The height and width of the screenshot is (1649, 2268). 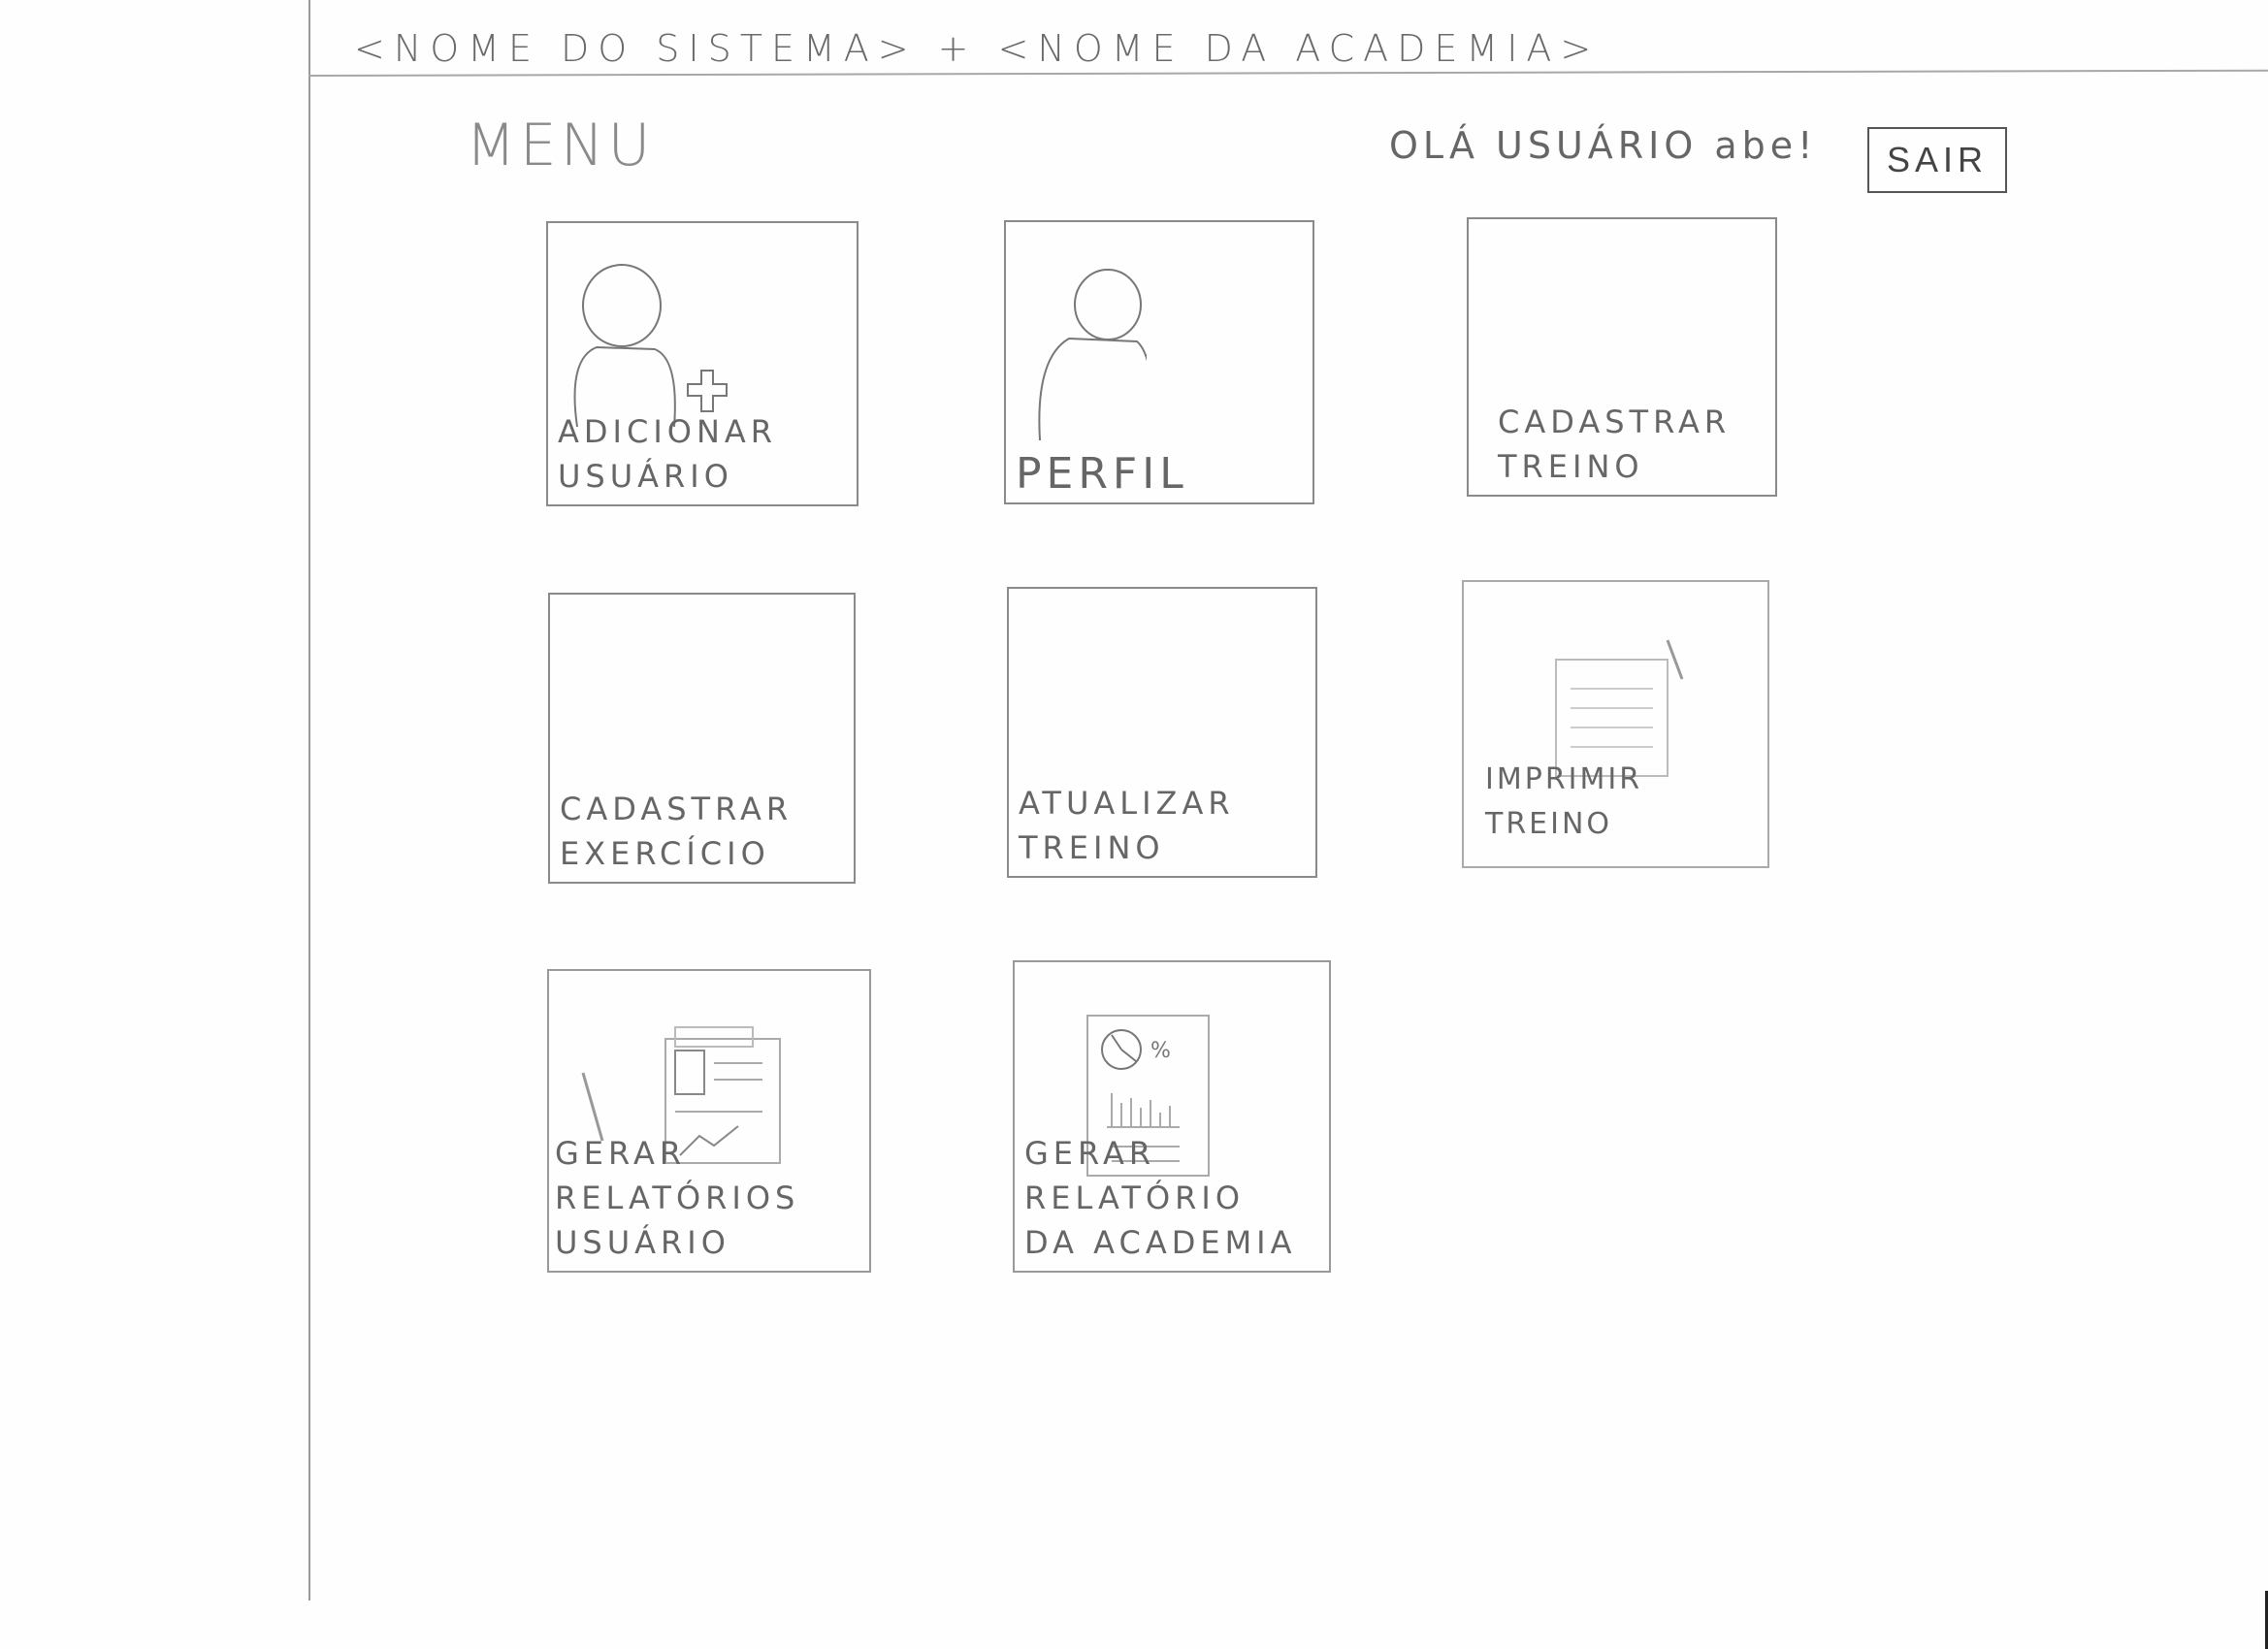 What do you see at coordinates (650, 345) in the screenshot?
I see `user-add-icon` at bounding box center [650, 345].